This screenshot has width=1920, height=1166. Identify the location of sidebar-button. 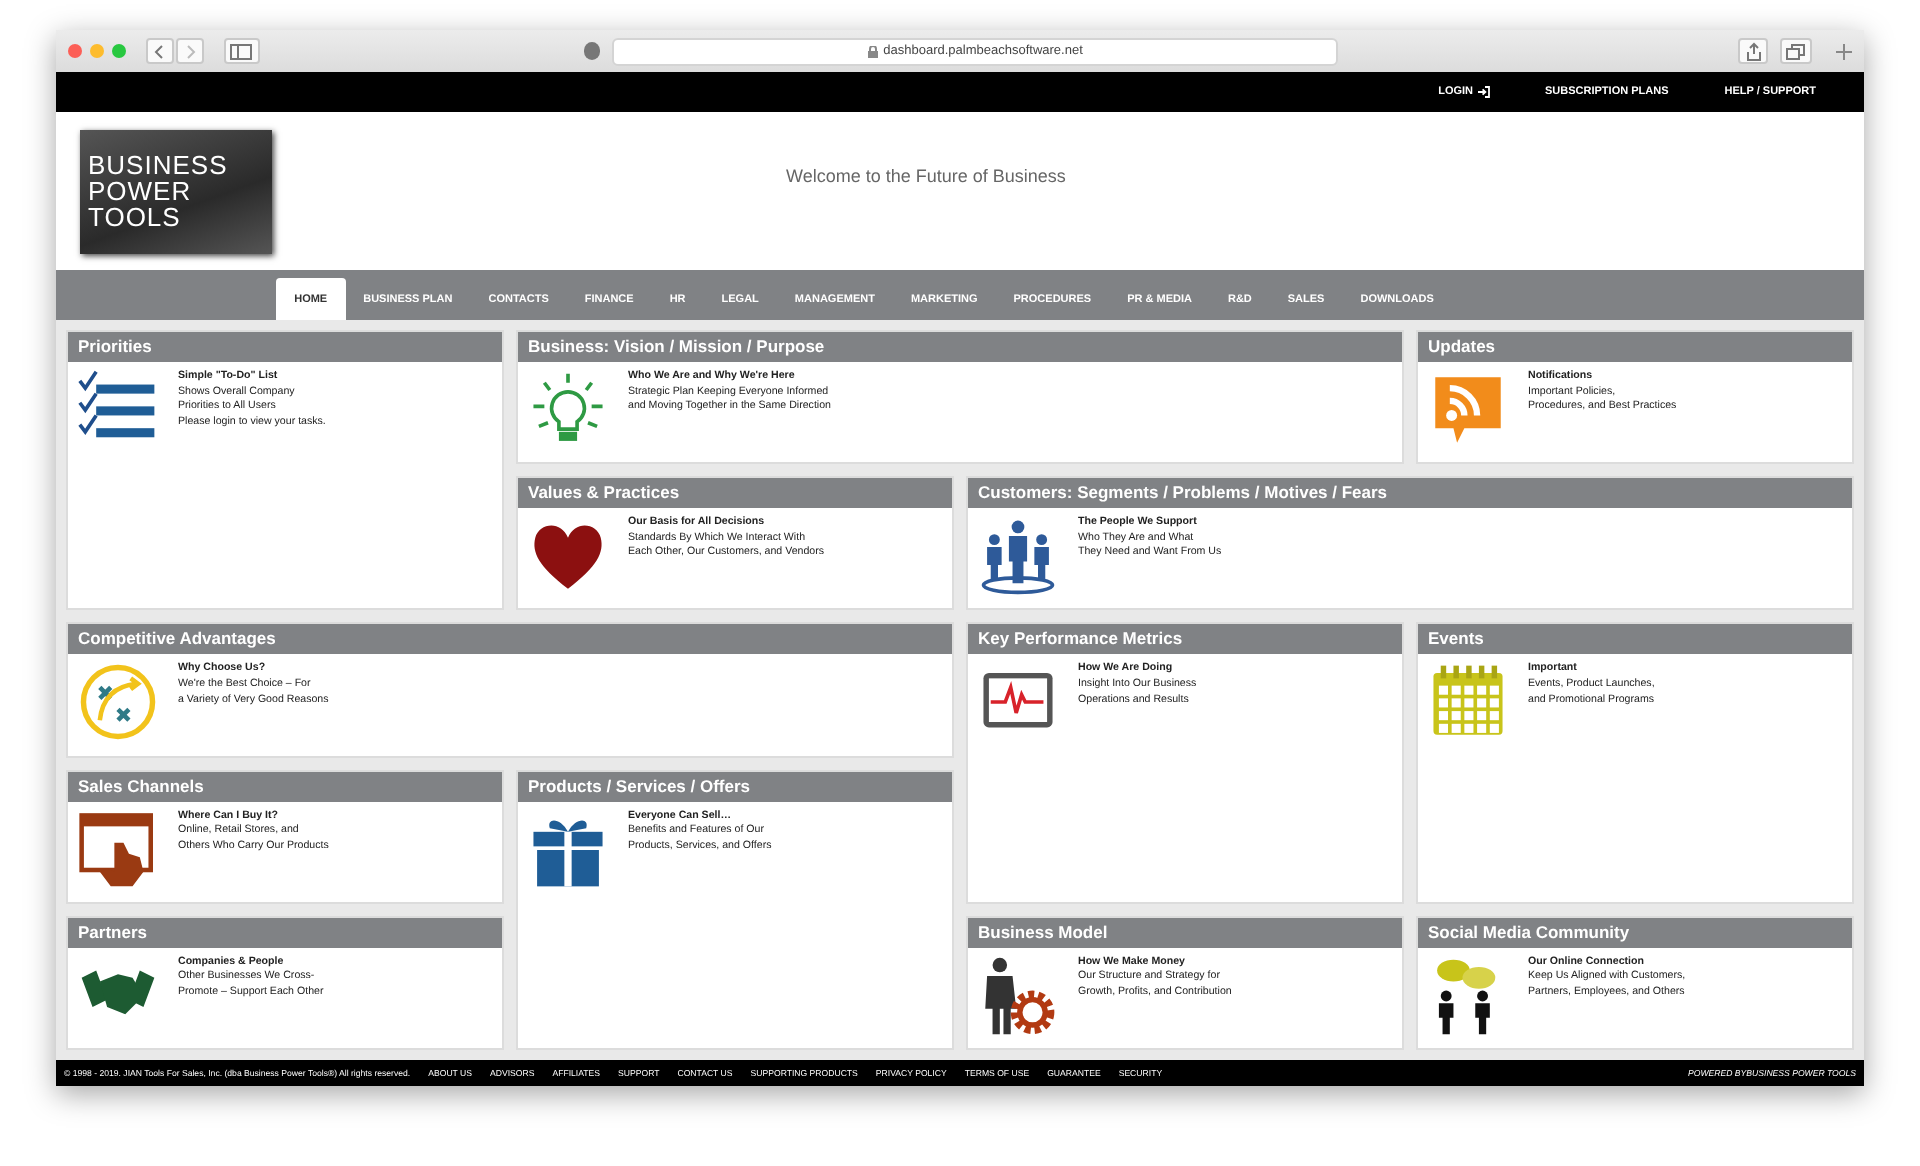
(242, 51).